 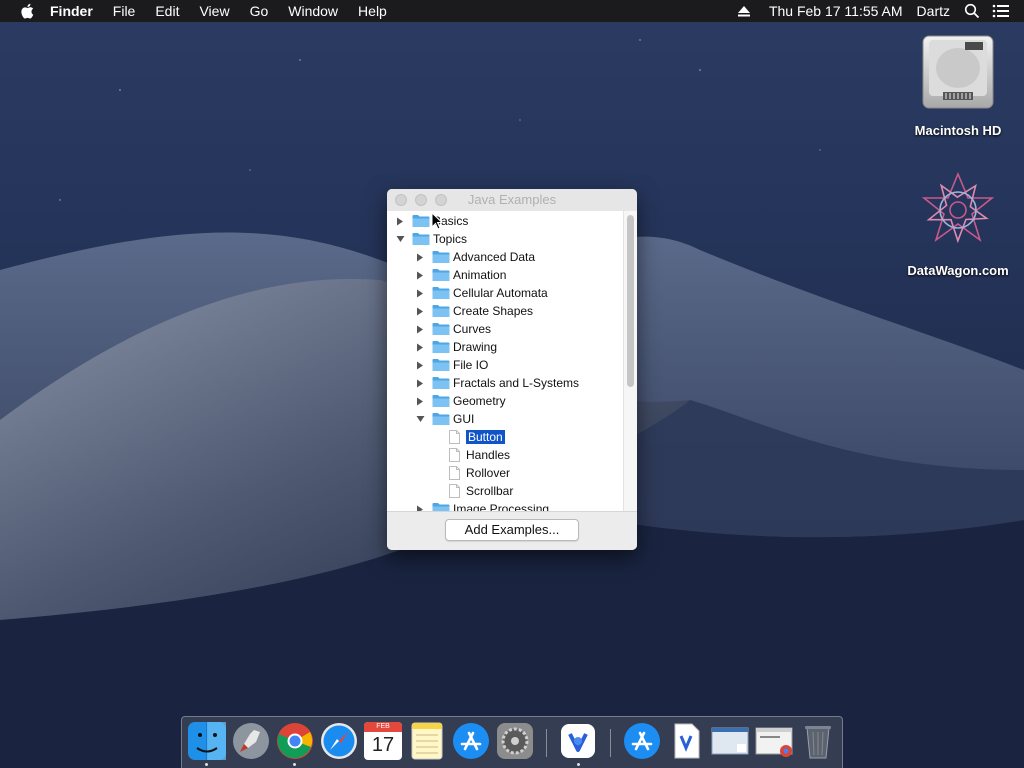 I want to click on tree-row: Geometry, so click(x=446, y=401).